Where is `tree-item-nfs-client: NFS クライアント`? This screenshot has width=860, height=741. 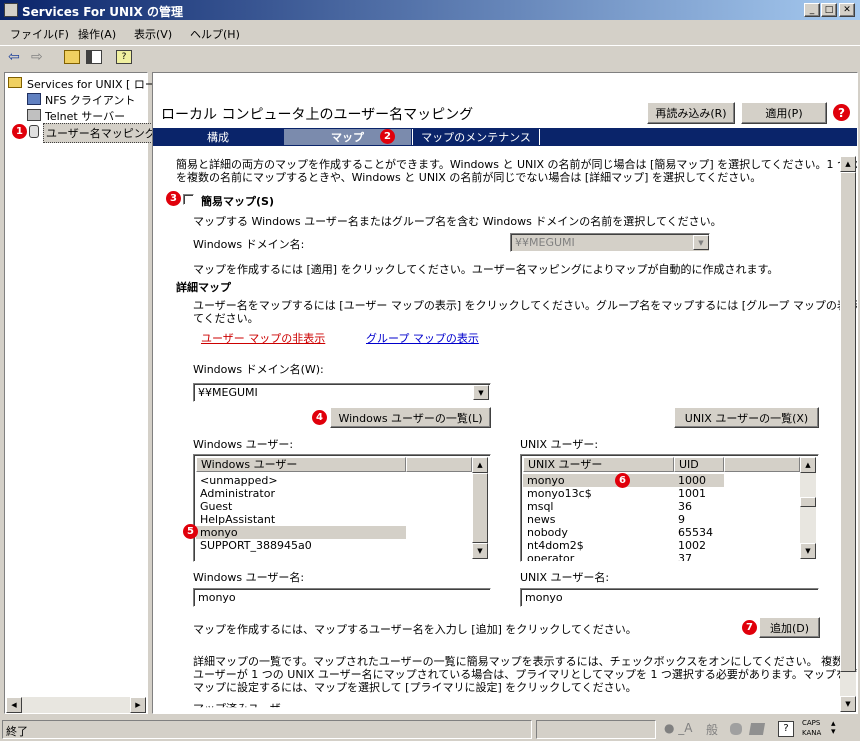 tree-item-nfs-client: NFS クライアント is located at coordinates (90, 100).